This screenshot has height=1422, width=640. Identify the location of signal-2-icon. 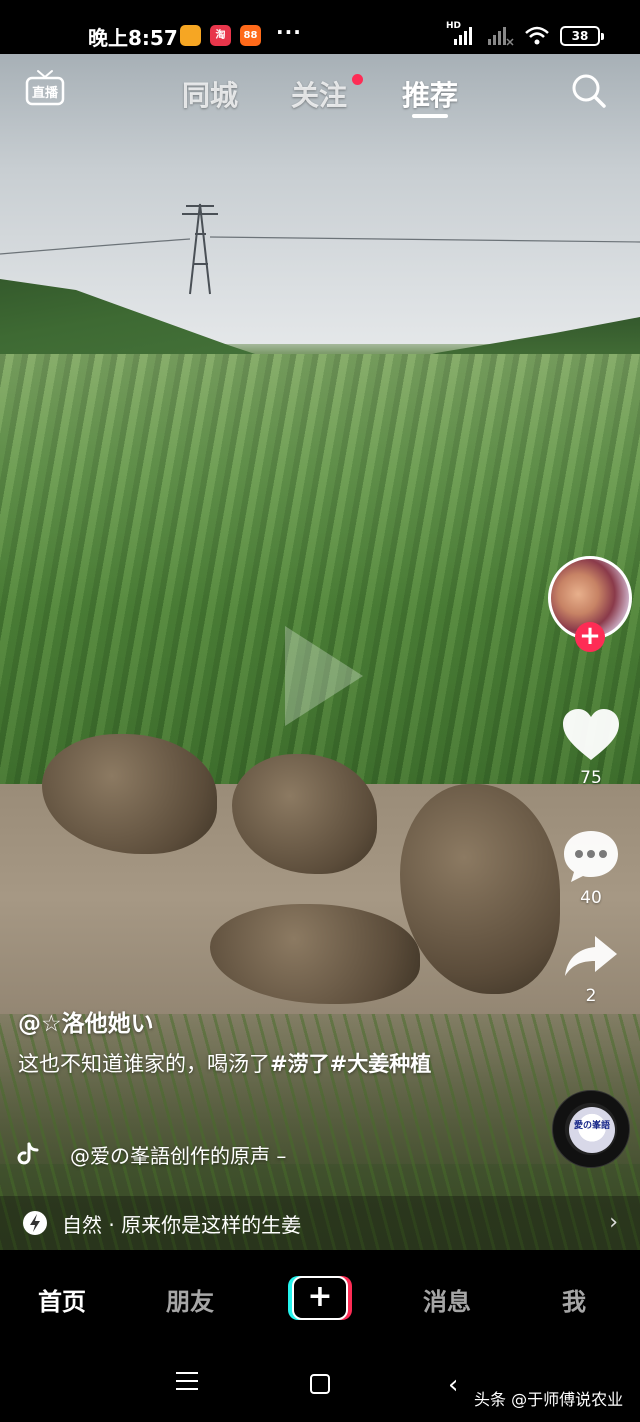
(501, 36).